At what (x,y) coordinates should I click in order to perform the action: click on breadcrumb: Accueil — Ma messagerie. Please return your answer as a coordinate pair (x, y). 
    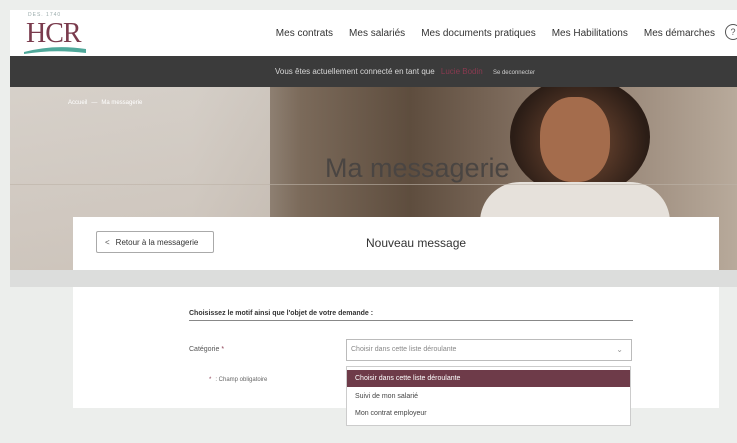
    Looking at the image, I should click on (105, 103).